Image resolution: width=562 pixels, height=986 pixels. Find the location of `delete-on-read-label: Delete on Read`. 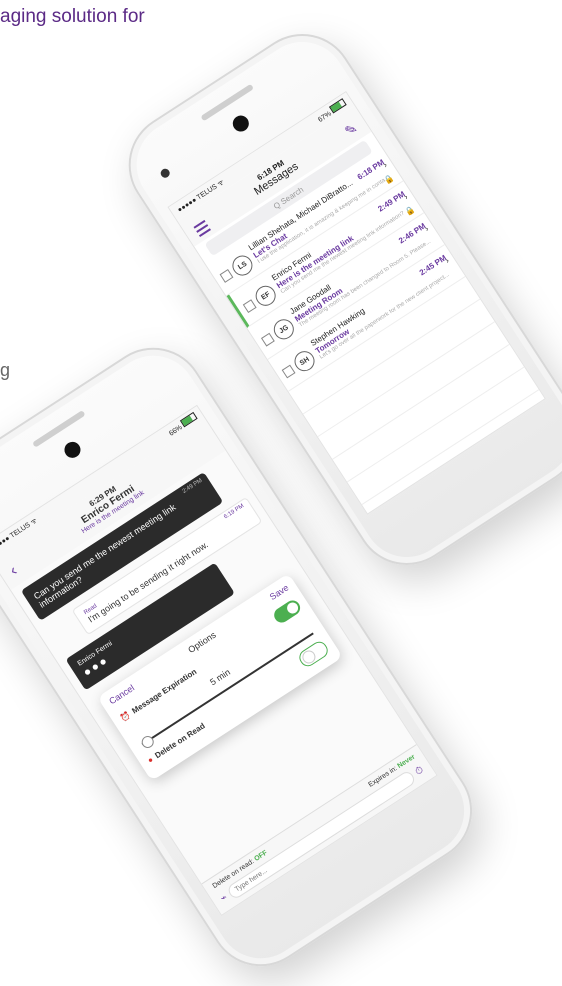

delete-on-read-label: Delete on Read is located at coordinates (180, 741).